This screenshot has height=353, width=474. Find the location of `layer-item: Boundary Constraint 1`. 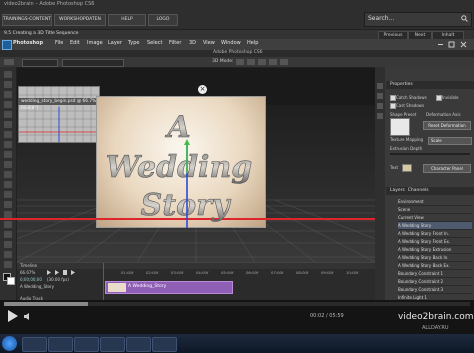

layer-item: Boundary Constraint 1 is located at coordinates (435, 274).